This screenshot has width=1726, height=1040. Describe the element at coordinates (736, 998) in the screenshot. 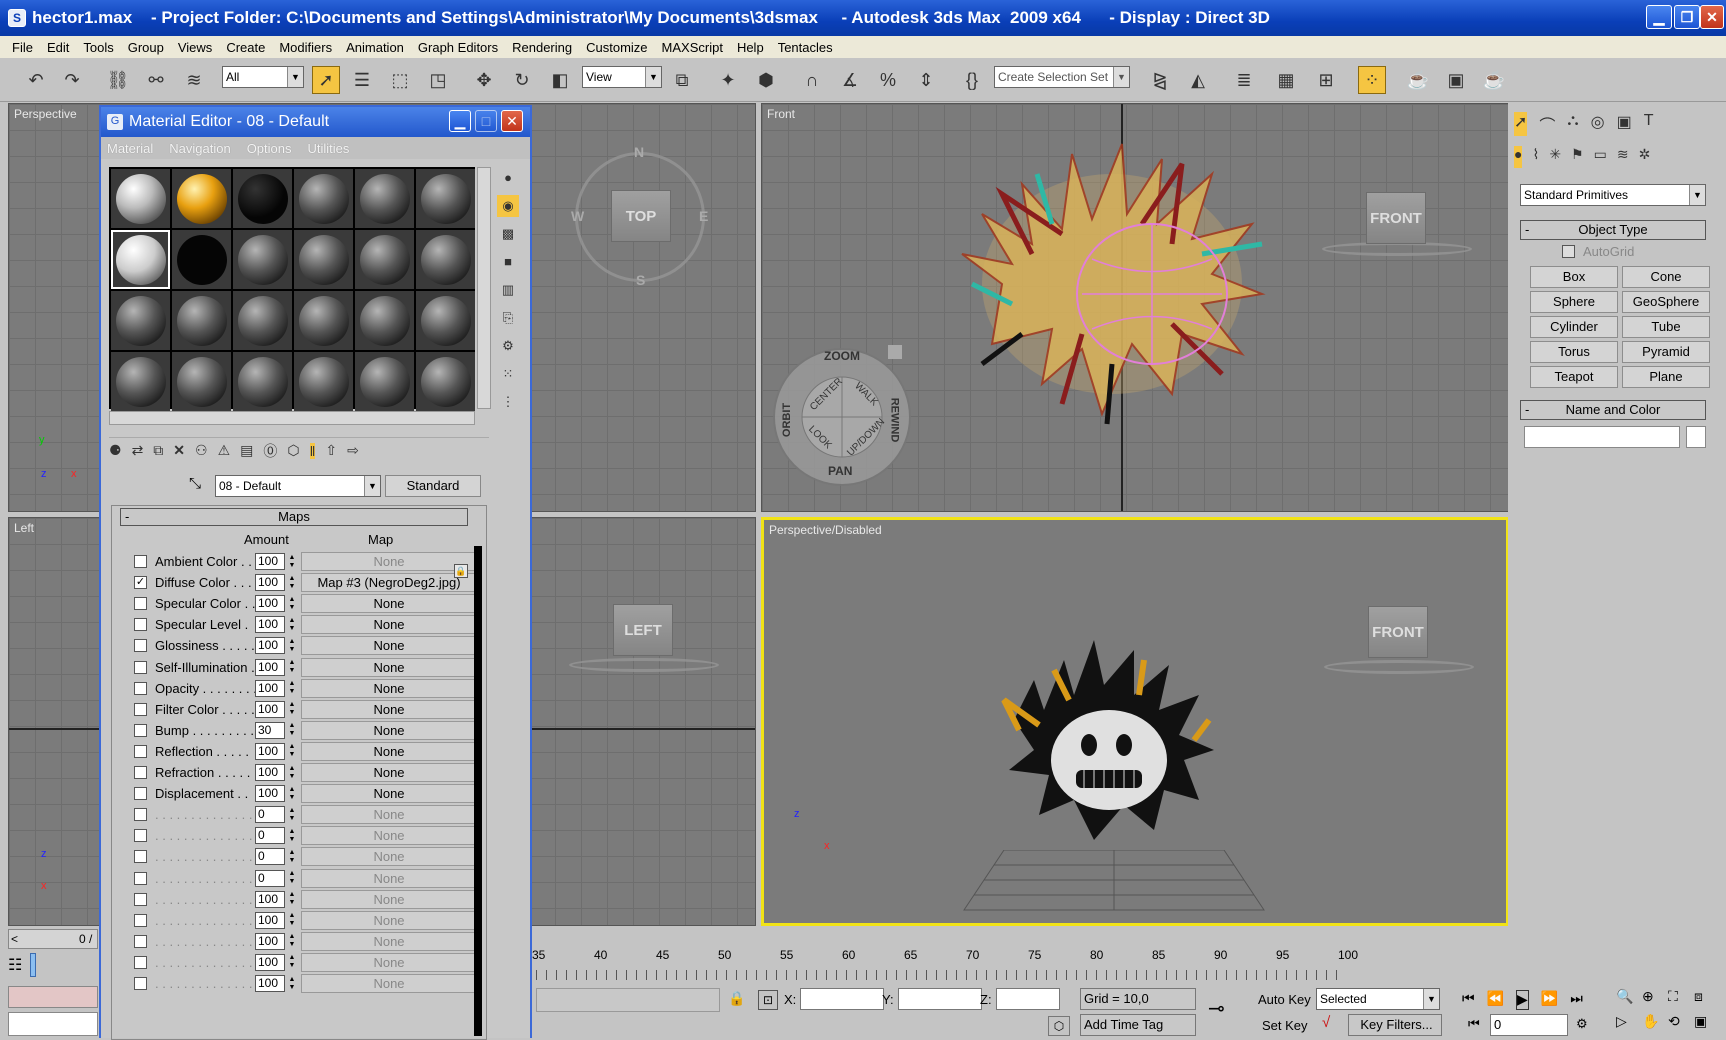

I see `selection-lock-icon: 🔒` at that location.